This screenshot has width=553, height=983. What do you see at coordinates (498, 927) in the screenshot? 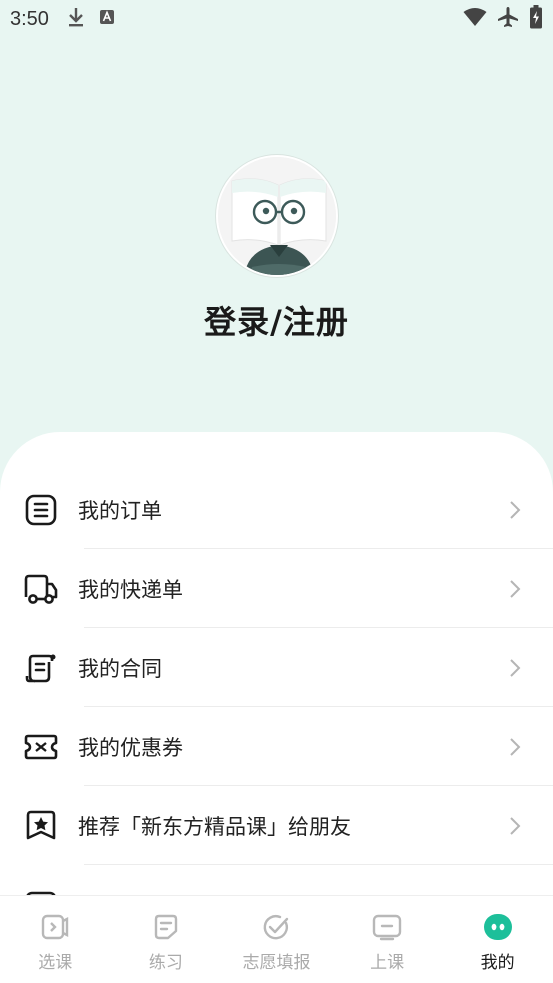
I see `my-profile-icon` at bounding box center [498, 927].